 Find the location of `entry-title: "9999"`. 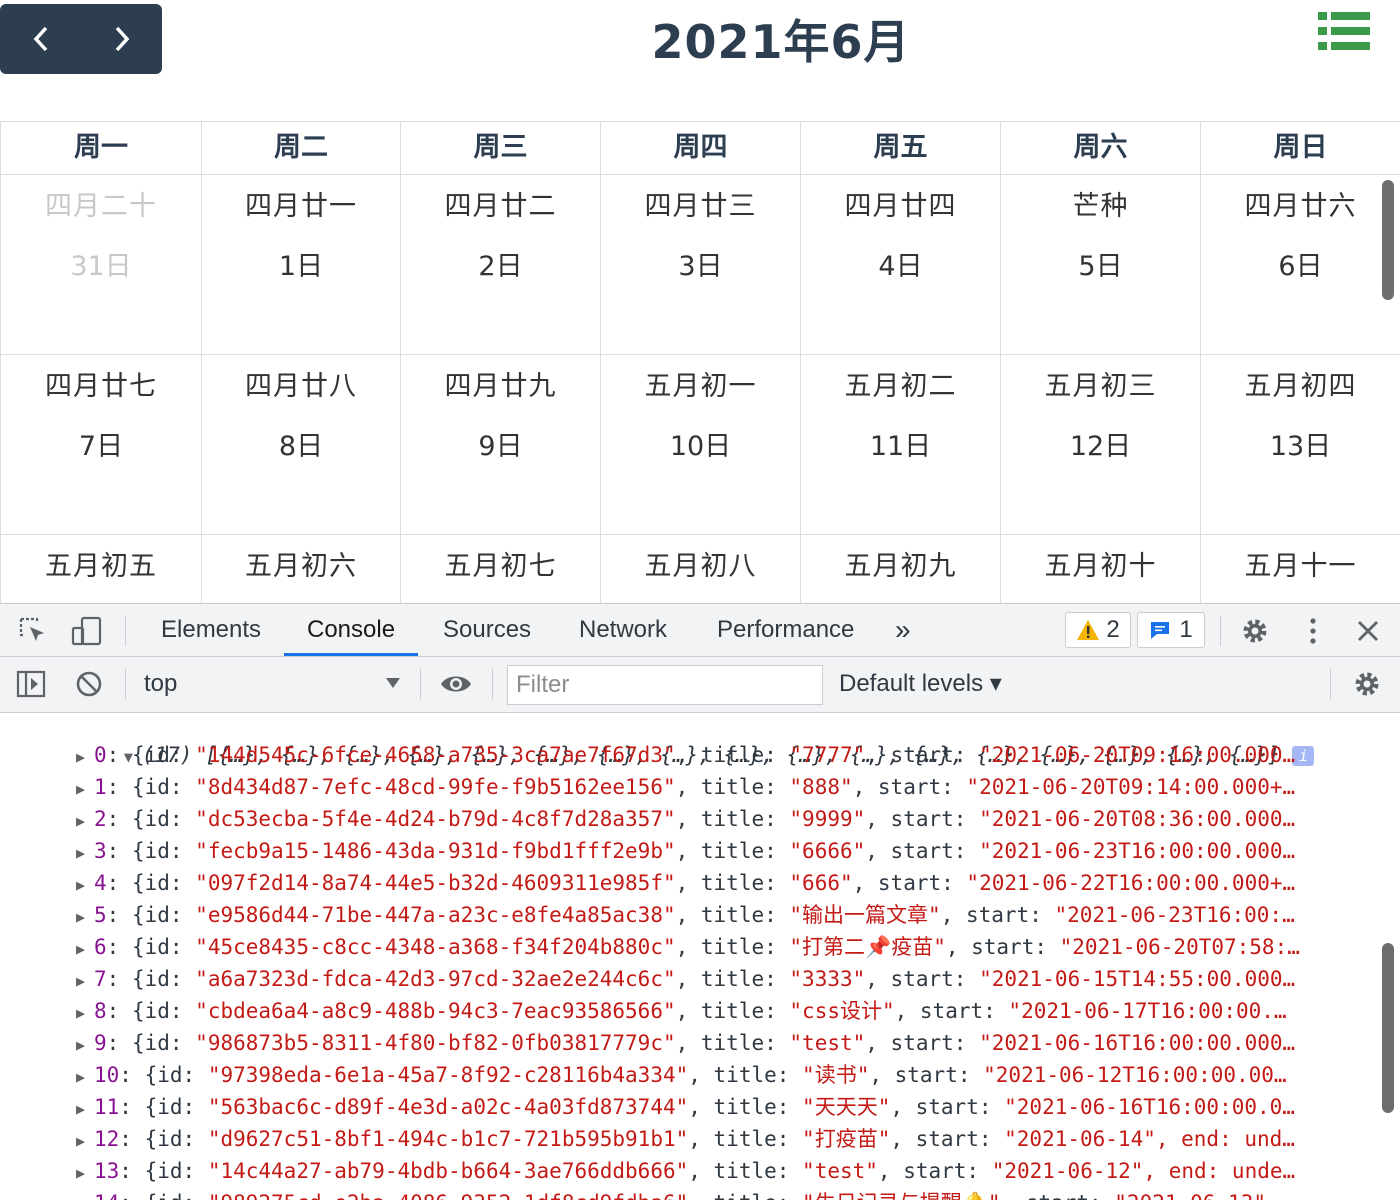

entry-title: "9999" is located at coordinates (827, 819).